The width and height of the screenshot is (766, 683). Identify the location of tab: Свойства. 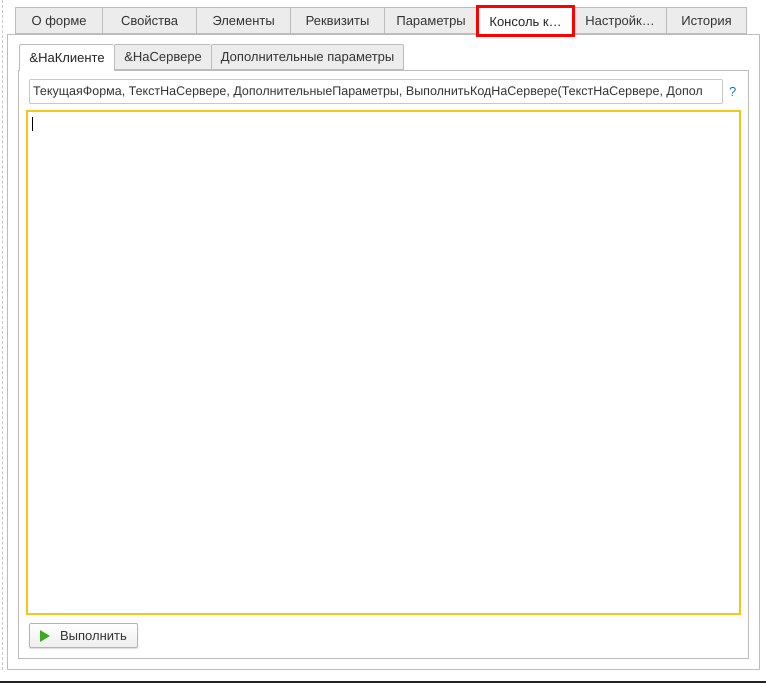
(149, 20).